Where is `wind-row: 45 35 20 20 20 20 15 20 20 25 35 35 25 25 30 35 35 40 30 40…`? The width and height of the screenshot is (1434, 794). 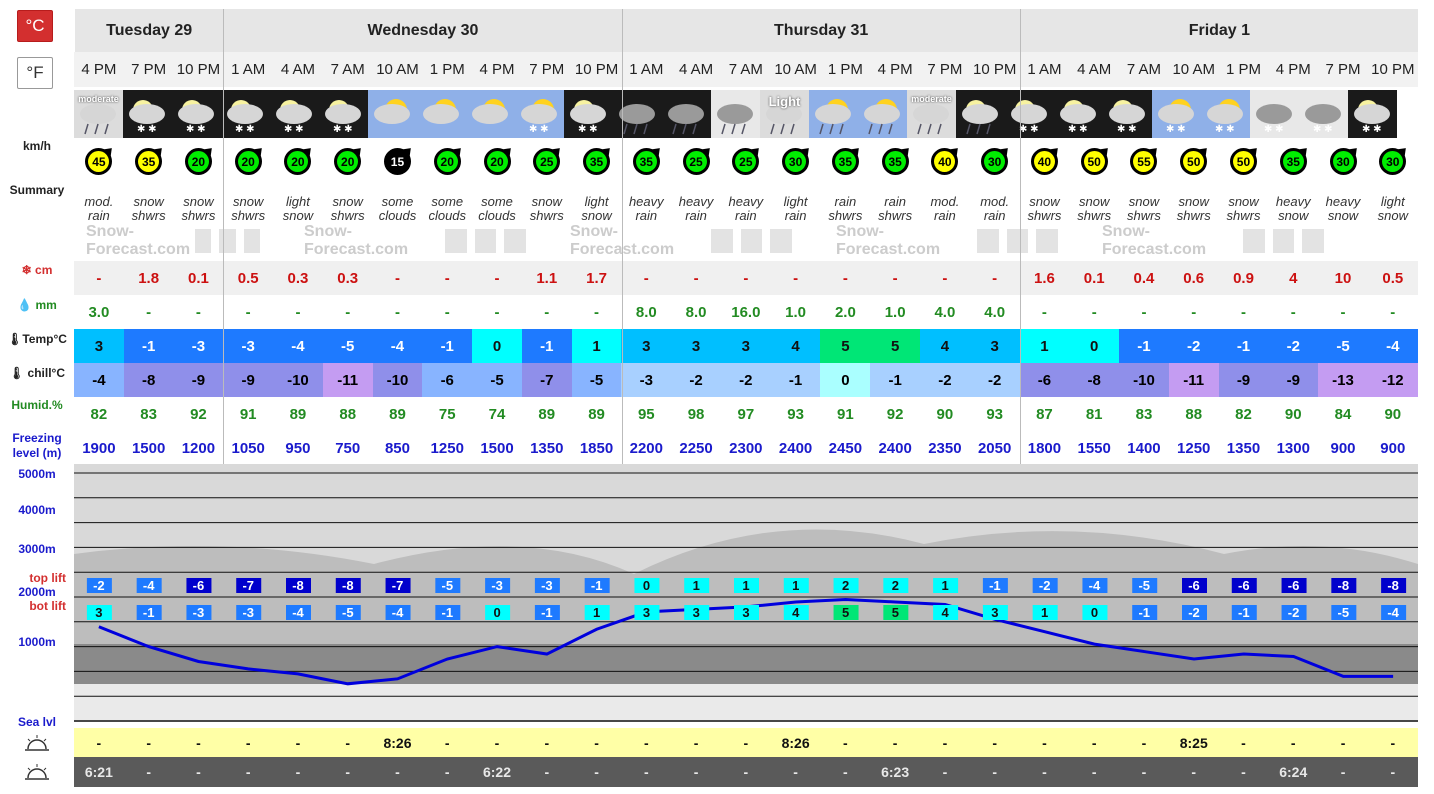 wind-row: 45 35 20 20 20 20 15 20 20 25 35 35 25 25 30 35 35 40 30 40… is located at coordinates (746, 161).